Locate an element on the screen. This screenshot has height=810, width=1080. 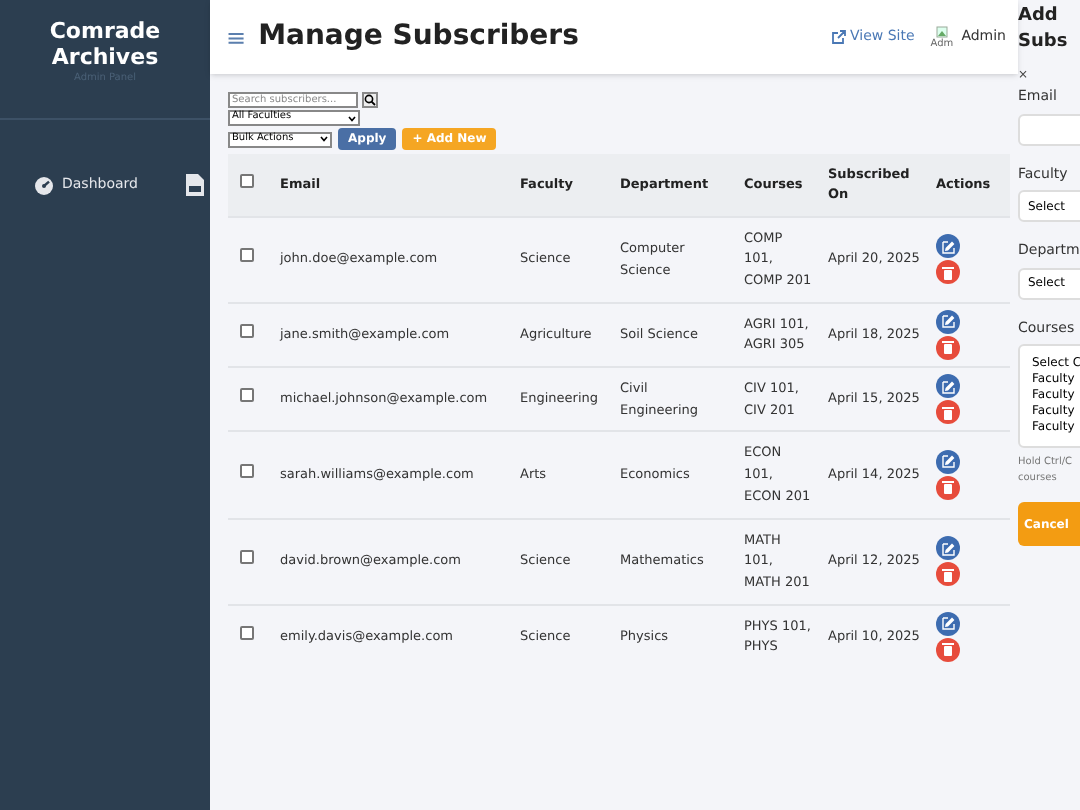
menu-toggle: ≡ is located at coordinates (236, 37).